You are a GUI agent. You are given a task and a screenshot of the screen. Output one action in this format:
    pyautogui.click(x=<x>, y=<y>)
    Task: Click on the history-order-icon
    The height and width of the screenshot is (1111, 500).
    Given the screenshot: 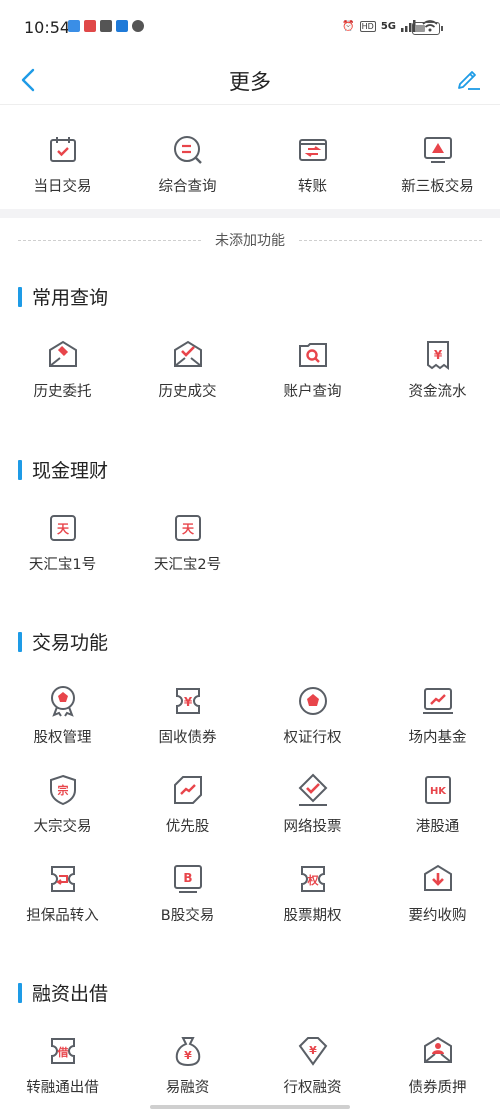 What is the action you would take?
    pyautogui.click(x=62, y=353)
    